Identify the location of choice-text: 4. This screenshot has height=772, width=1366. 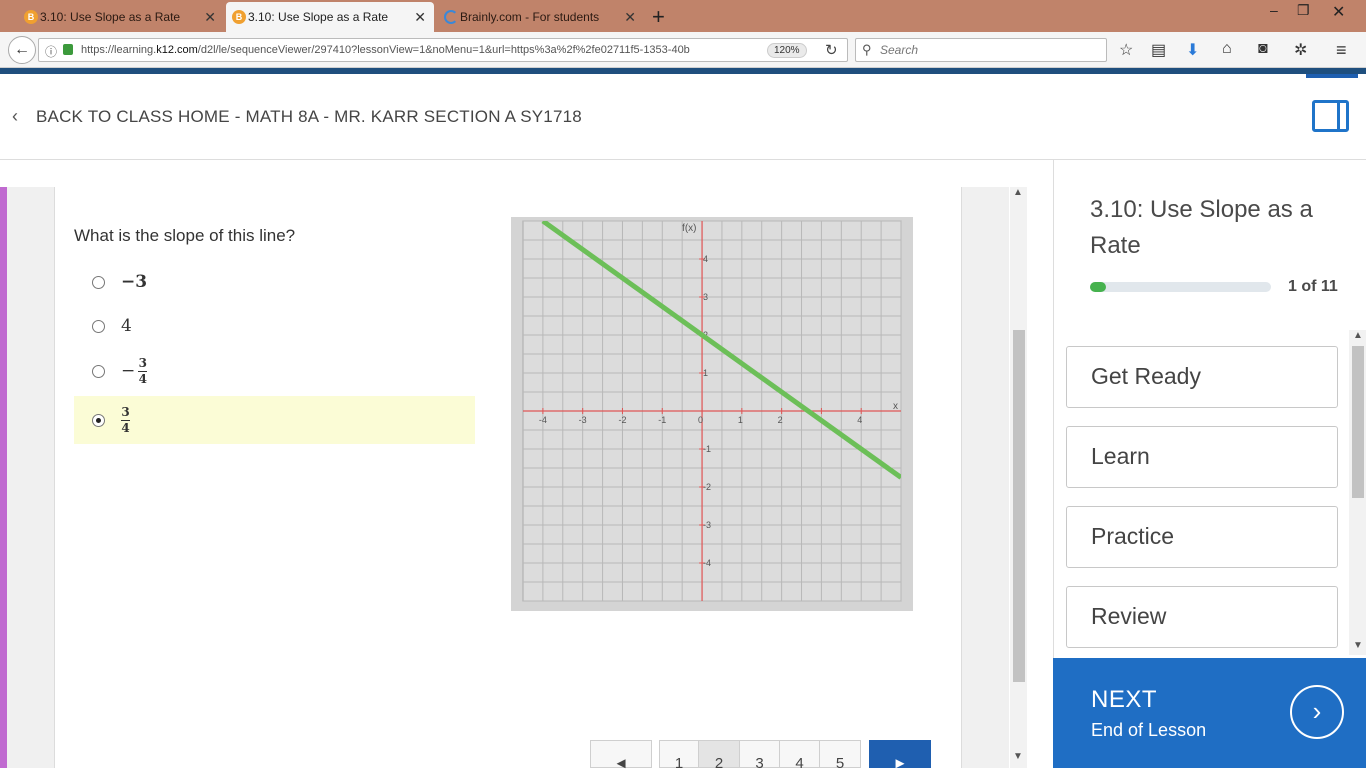
(126, 326).